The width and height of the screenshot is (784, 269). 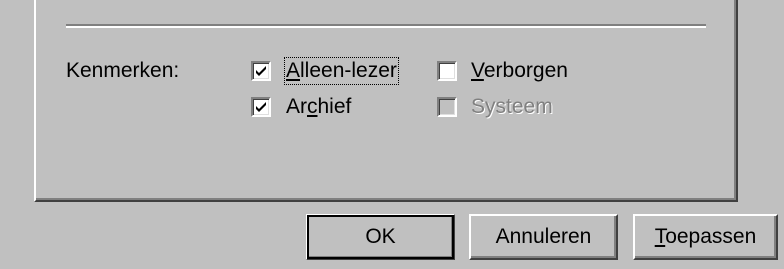 I want to click on archive-label-text: hief, so click(x=334, y=106).